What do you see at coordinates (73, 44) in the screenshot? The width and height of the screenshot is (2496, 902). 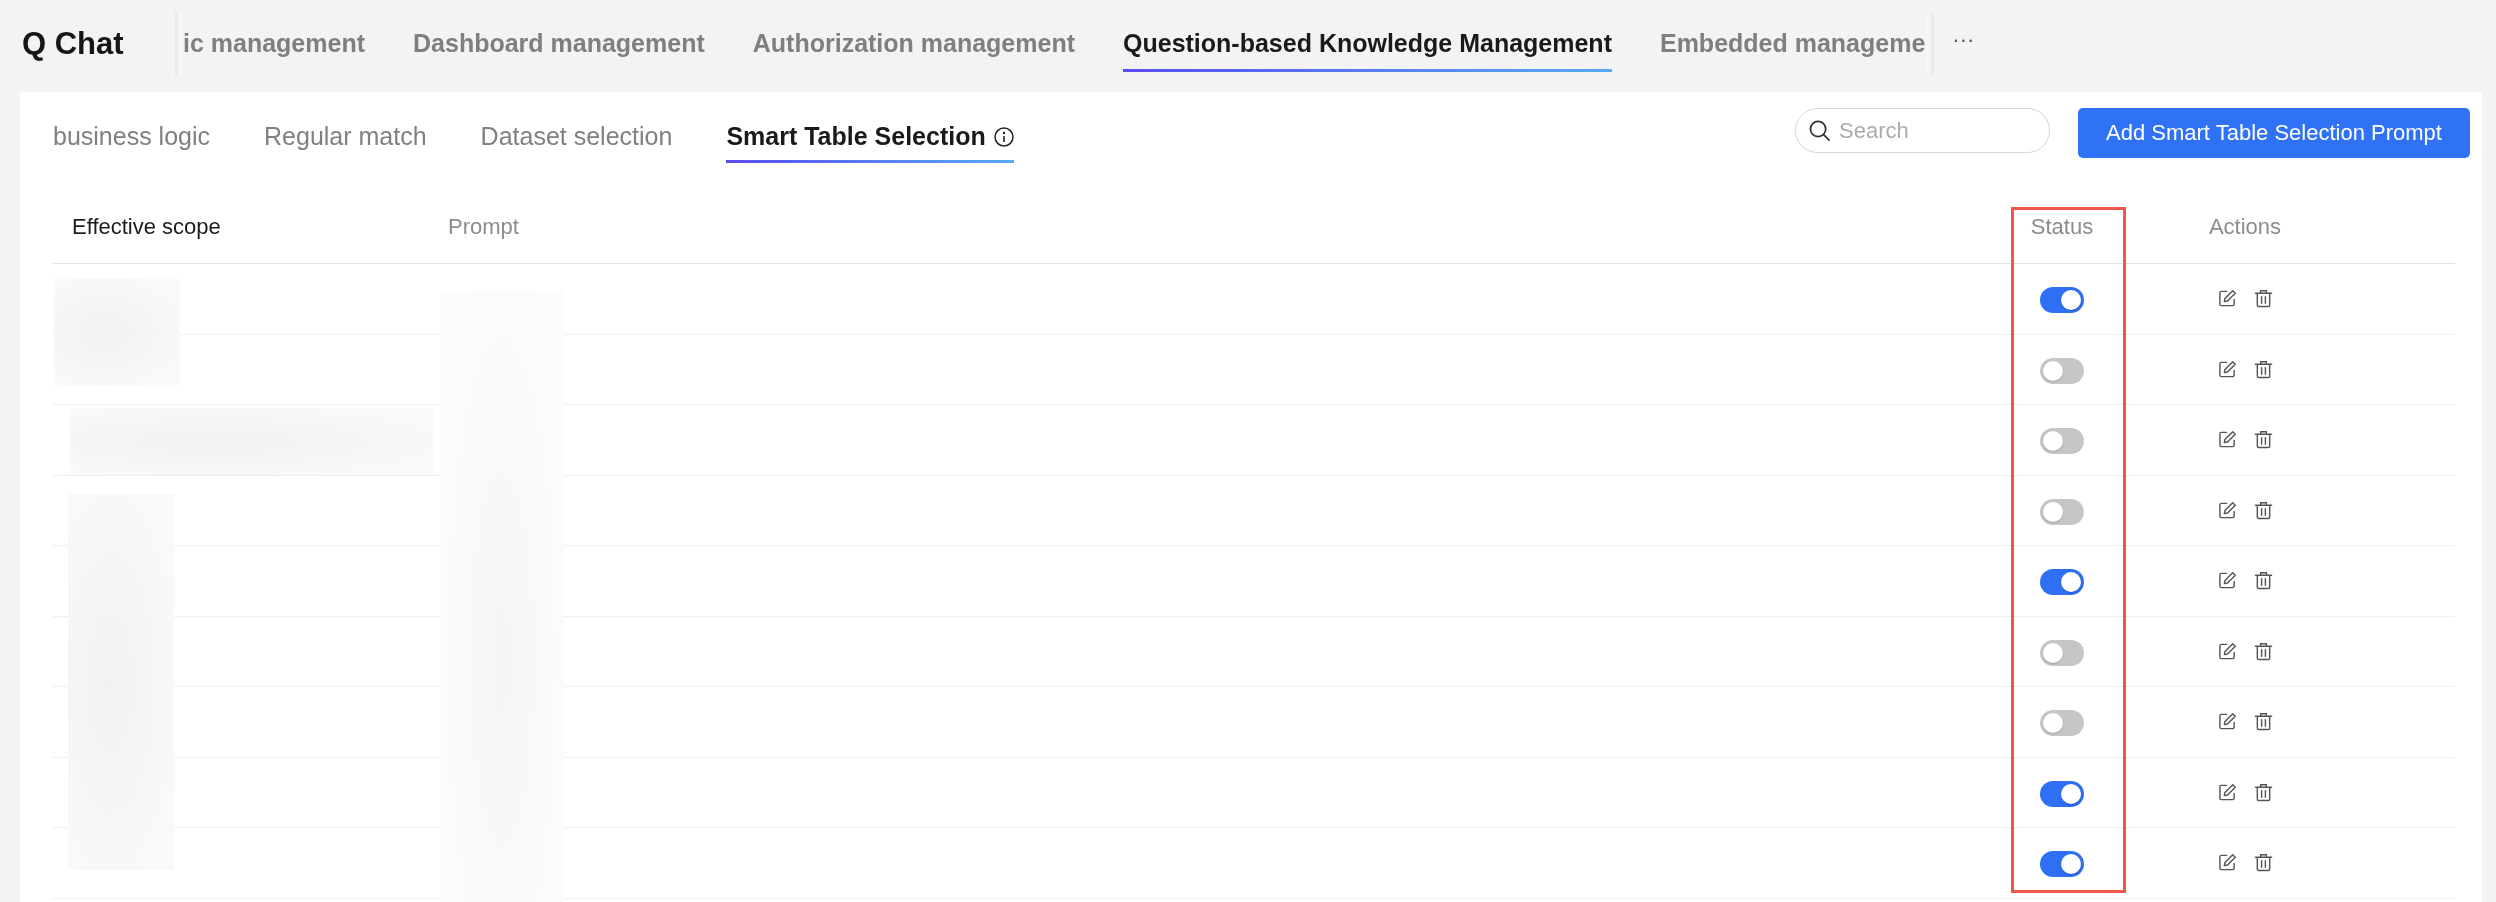 I see `app-title: Q Chat` at bounding box center [73, 44].